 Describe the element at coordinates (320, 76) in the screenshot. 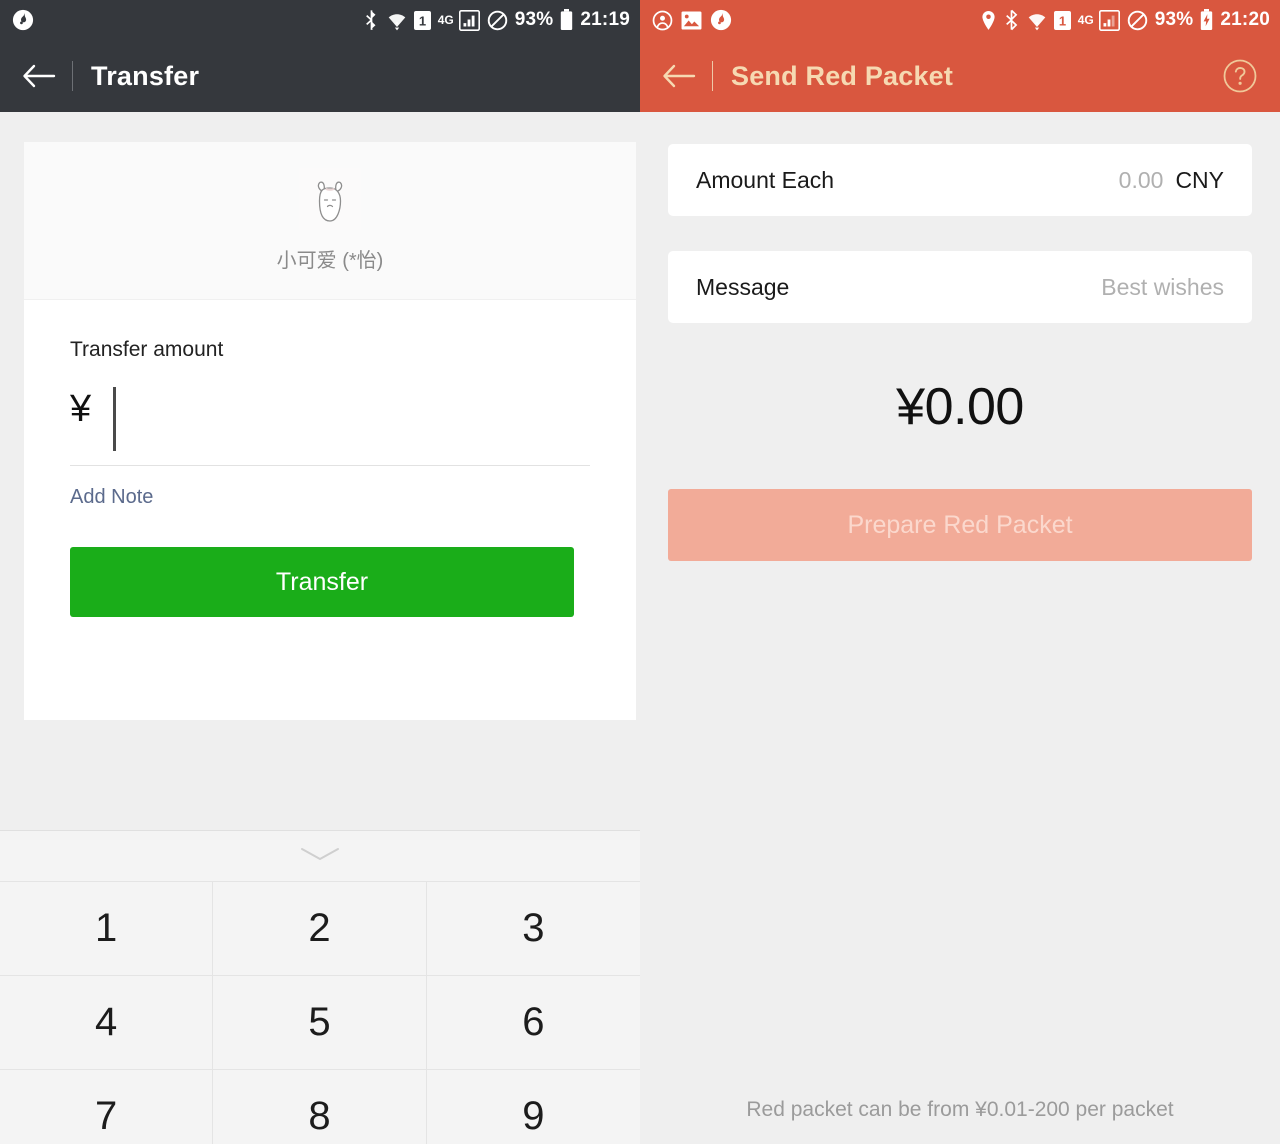

I see `app-bar-transfer: Transfer` at that location.